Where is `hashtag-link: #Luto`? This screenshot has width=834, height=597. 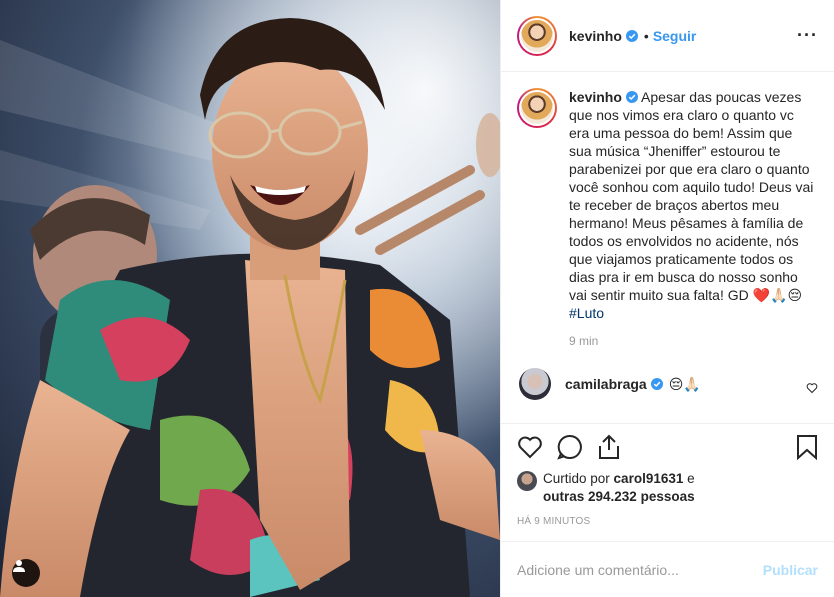 hashtag-link: #Luto is located at coordinates (586, 313).